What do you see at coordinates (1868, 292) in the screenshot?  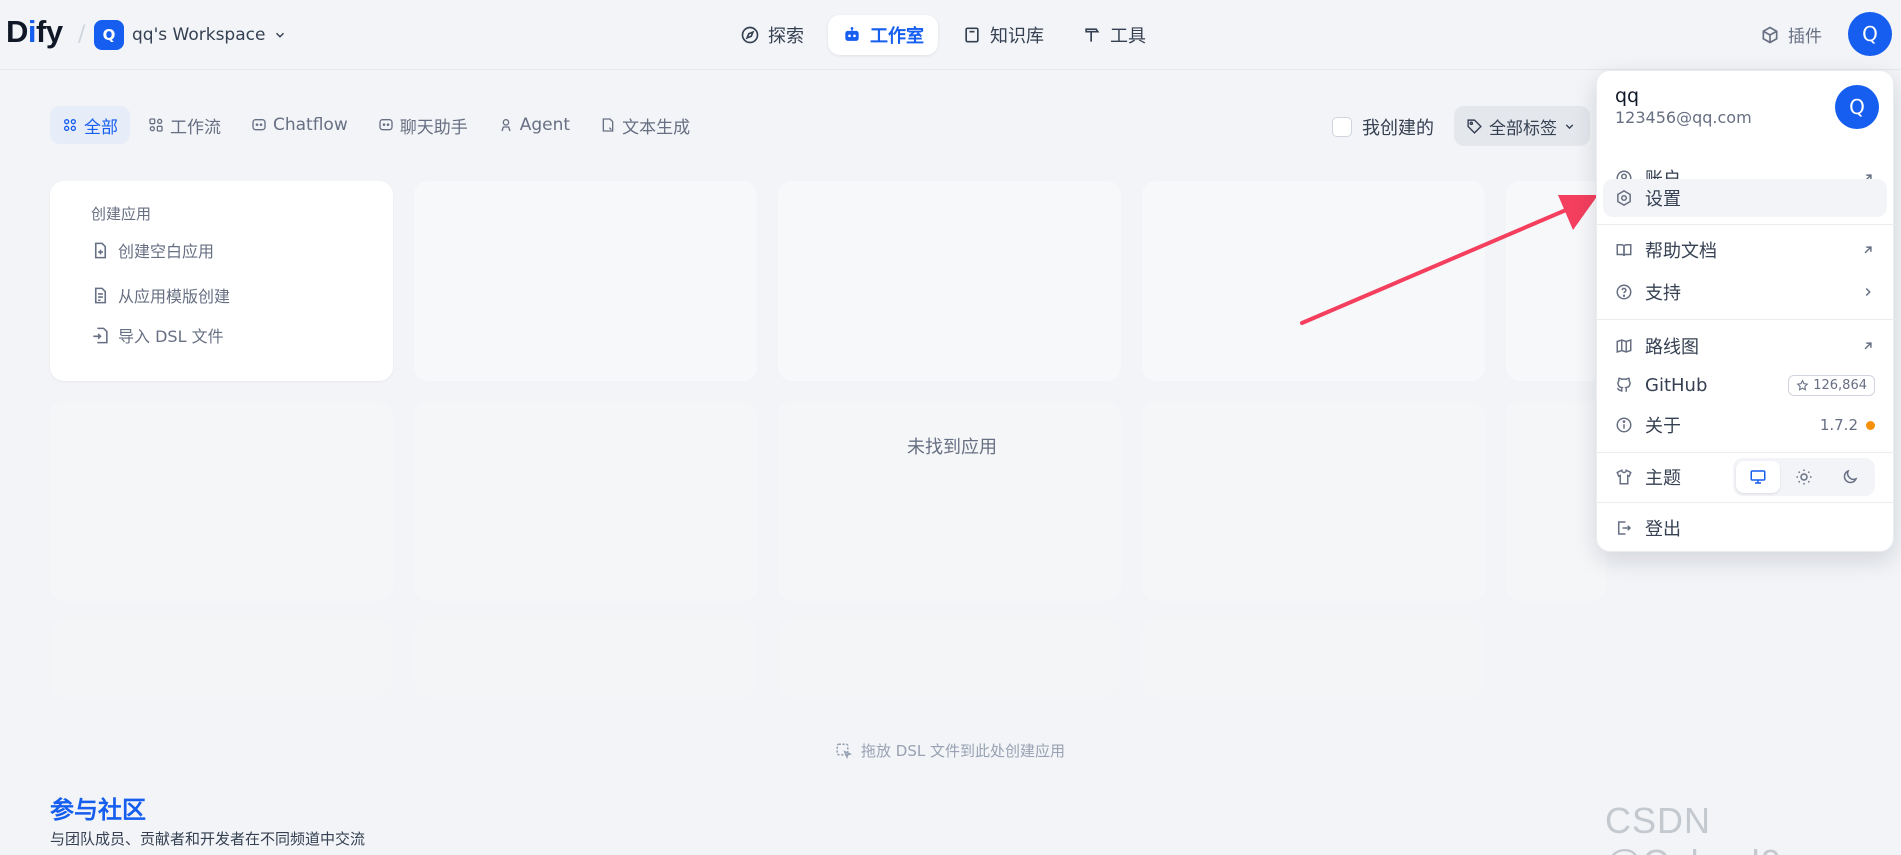 I see `chevron-right-icon` at bounding box center [1868, 292].